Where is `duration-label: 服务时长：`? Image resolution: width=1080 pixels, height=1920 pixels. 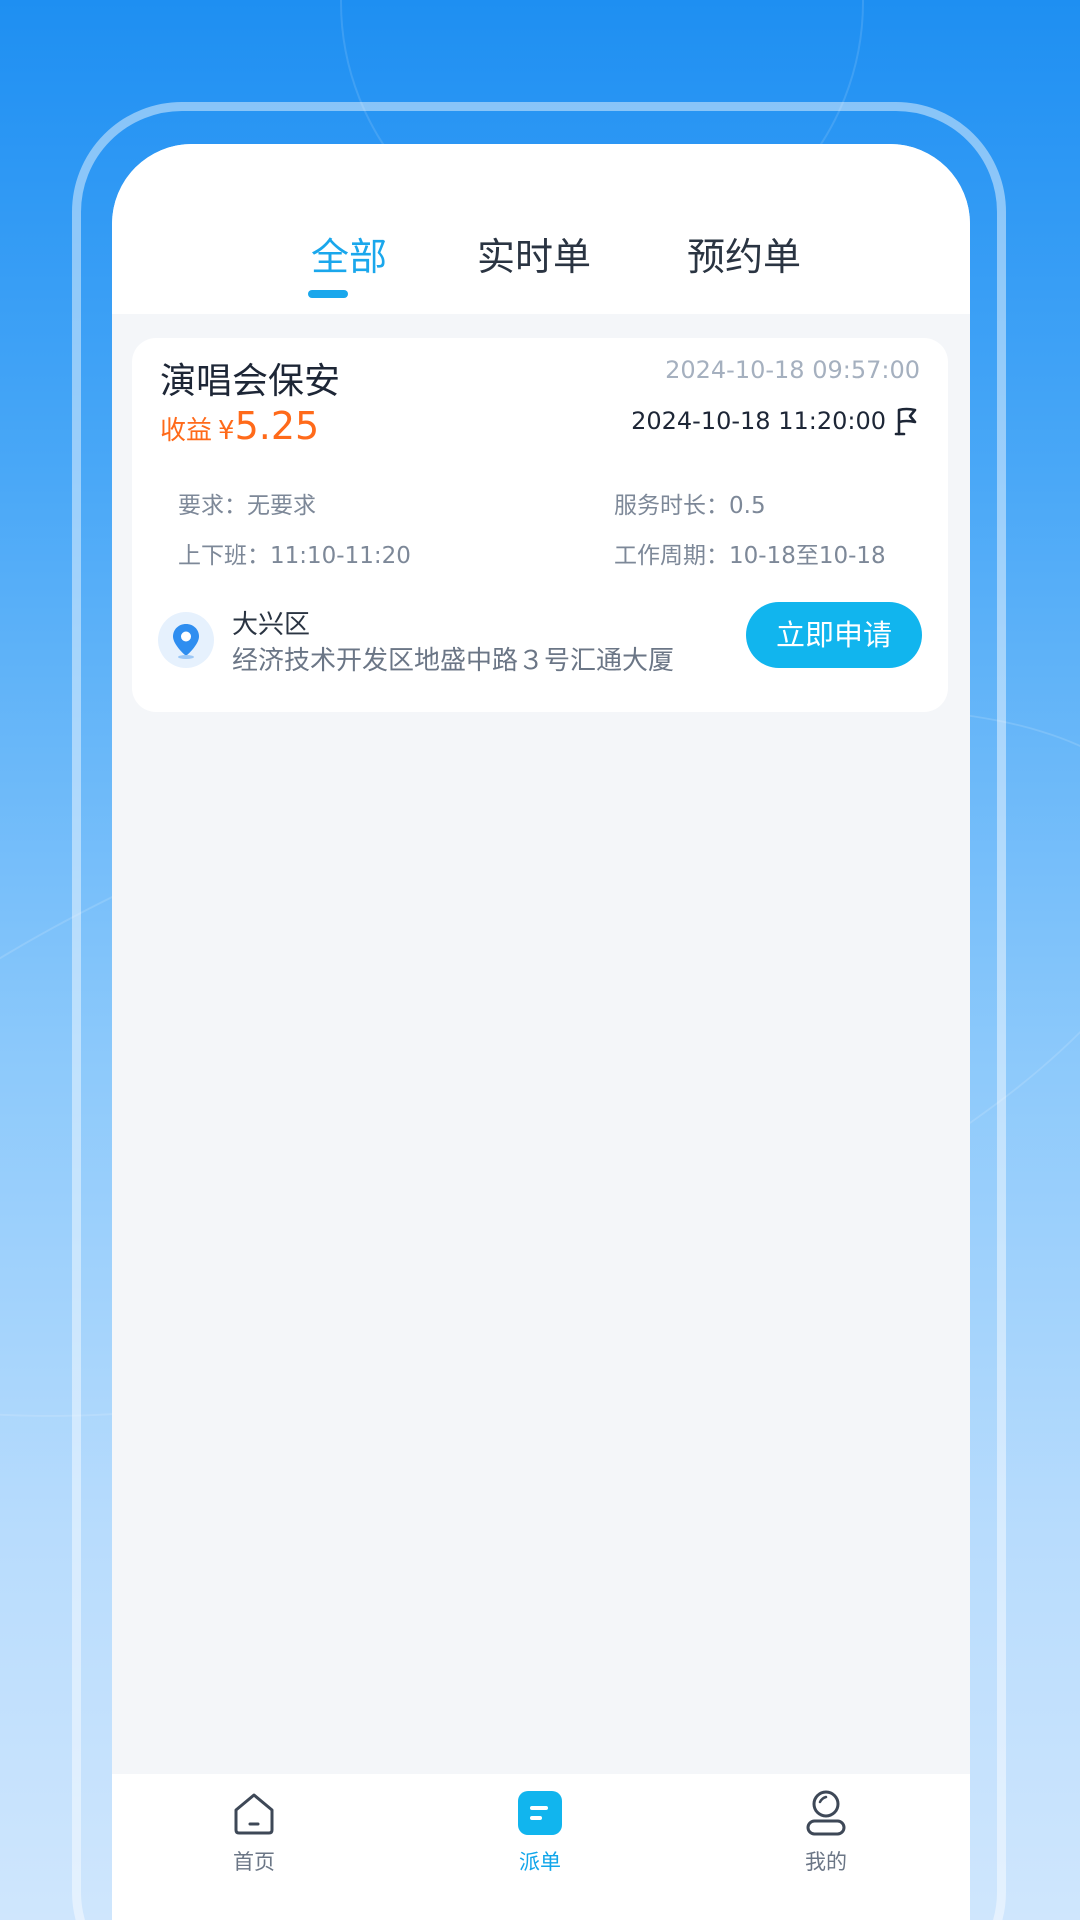 duration-label: 服务时长： is located at coordinates (671, 506).